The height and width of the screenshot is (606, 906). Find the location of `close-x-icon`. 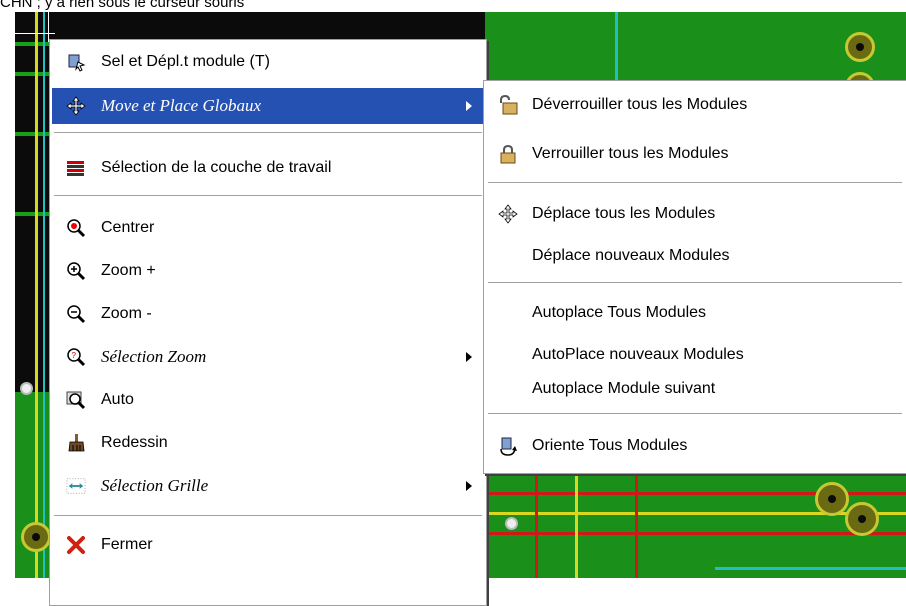

close-x-icon is located at coordinates (76, 545).